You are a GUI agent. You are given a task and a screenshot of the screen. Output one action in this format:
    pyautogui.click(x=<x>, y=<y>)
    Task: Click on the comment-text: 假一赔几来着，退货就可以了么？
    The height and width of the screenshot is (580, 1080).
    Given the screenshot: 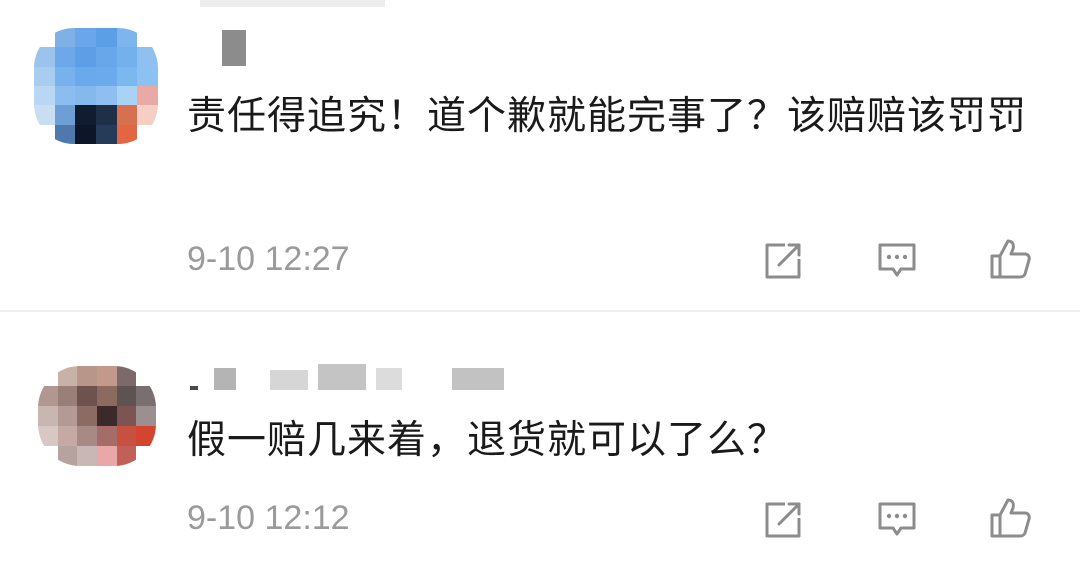 What is the action you would take?
    pyautogui.click(x=487, y=440)
    